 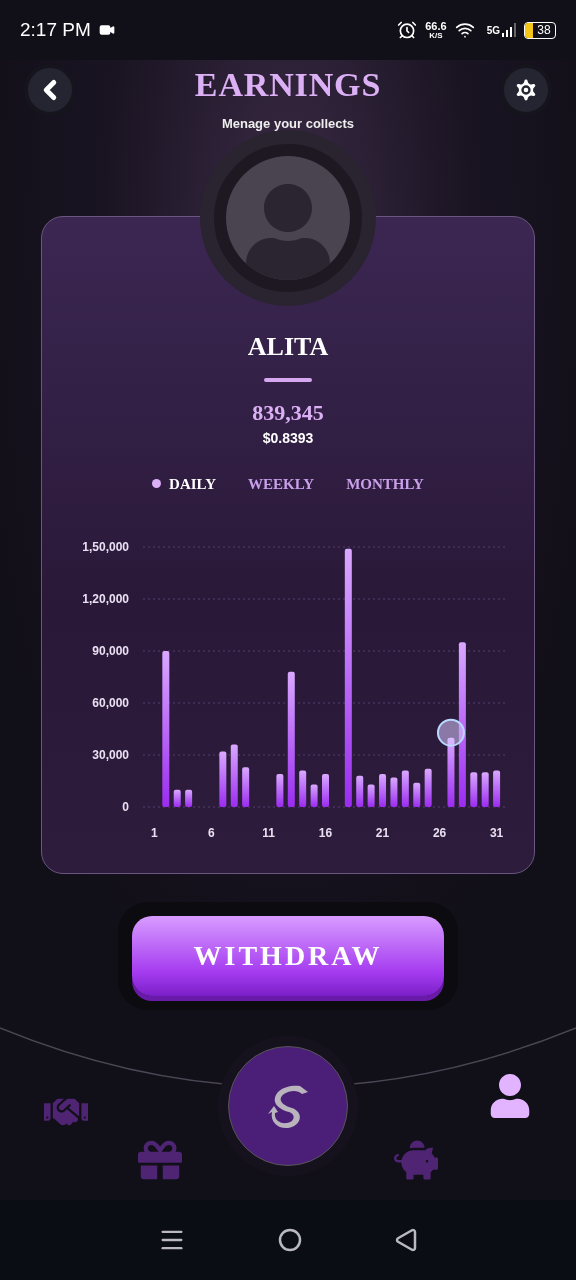 What do you see at coordinates (464, 30) in the screenshot?
I see `wifi-icon` at bounding box center [464, 30].